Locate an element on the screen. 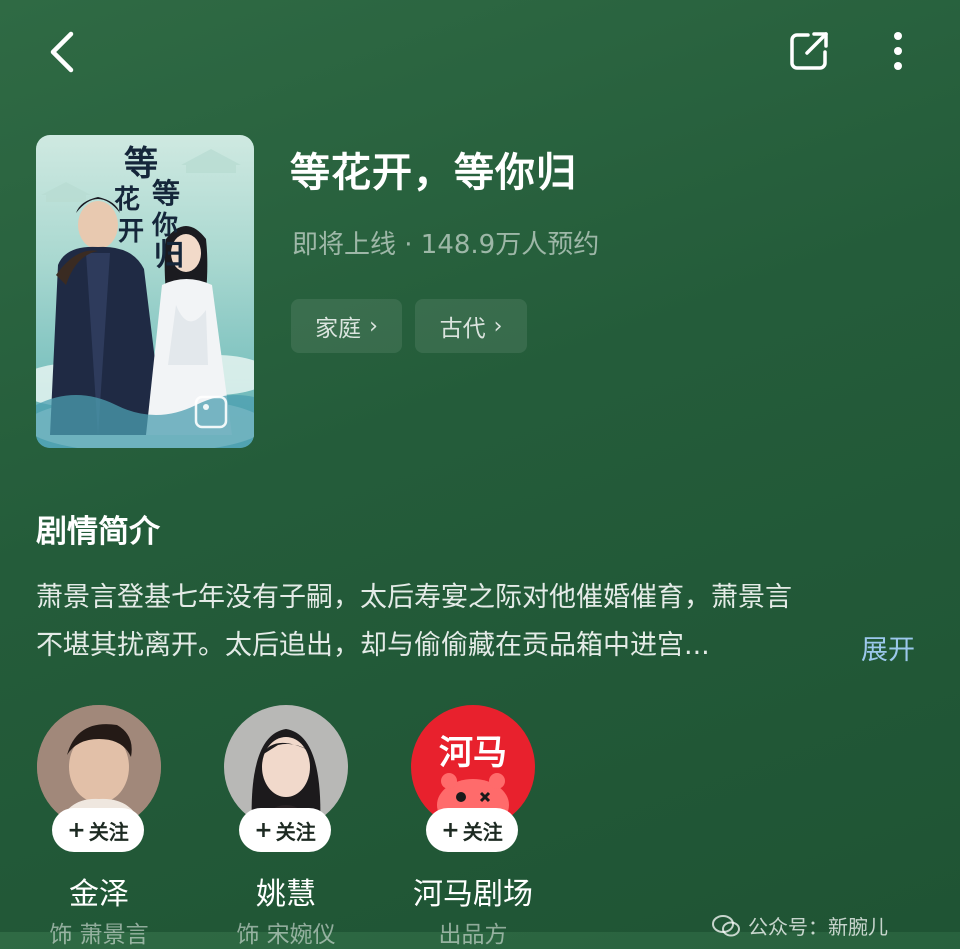  tag-family: 家庭 › is located at coordinates (346, 326).